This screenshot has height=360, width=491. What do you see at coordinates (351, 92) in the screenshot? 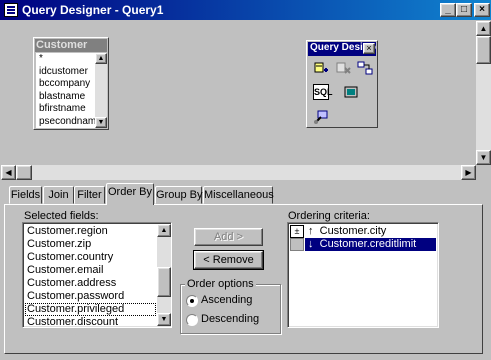
I see `preview-results-icon` at bounding box center [351, 92].